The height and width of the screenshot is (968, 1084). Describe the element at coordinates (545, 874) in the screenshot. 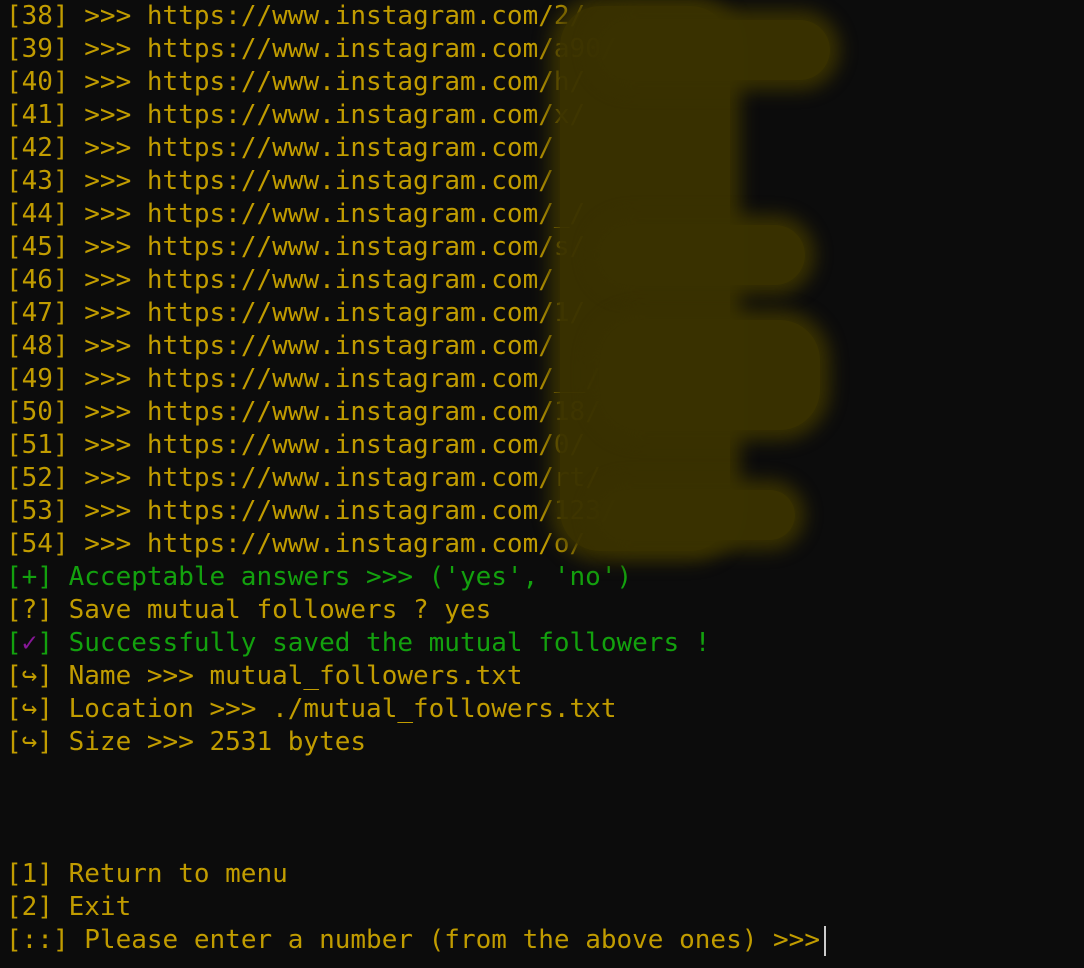

I see `menu-option-return: [1] Return to menu` at that location.